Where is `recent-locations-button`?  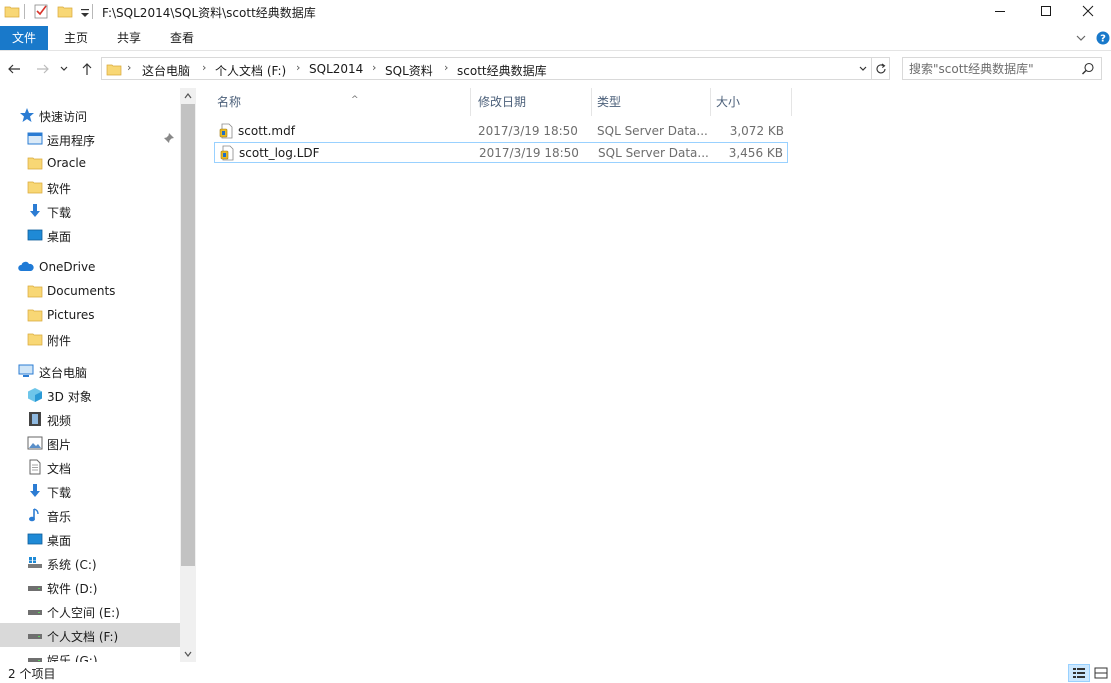 recent-locations-button is located at coordinates (64, 69).